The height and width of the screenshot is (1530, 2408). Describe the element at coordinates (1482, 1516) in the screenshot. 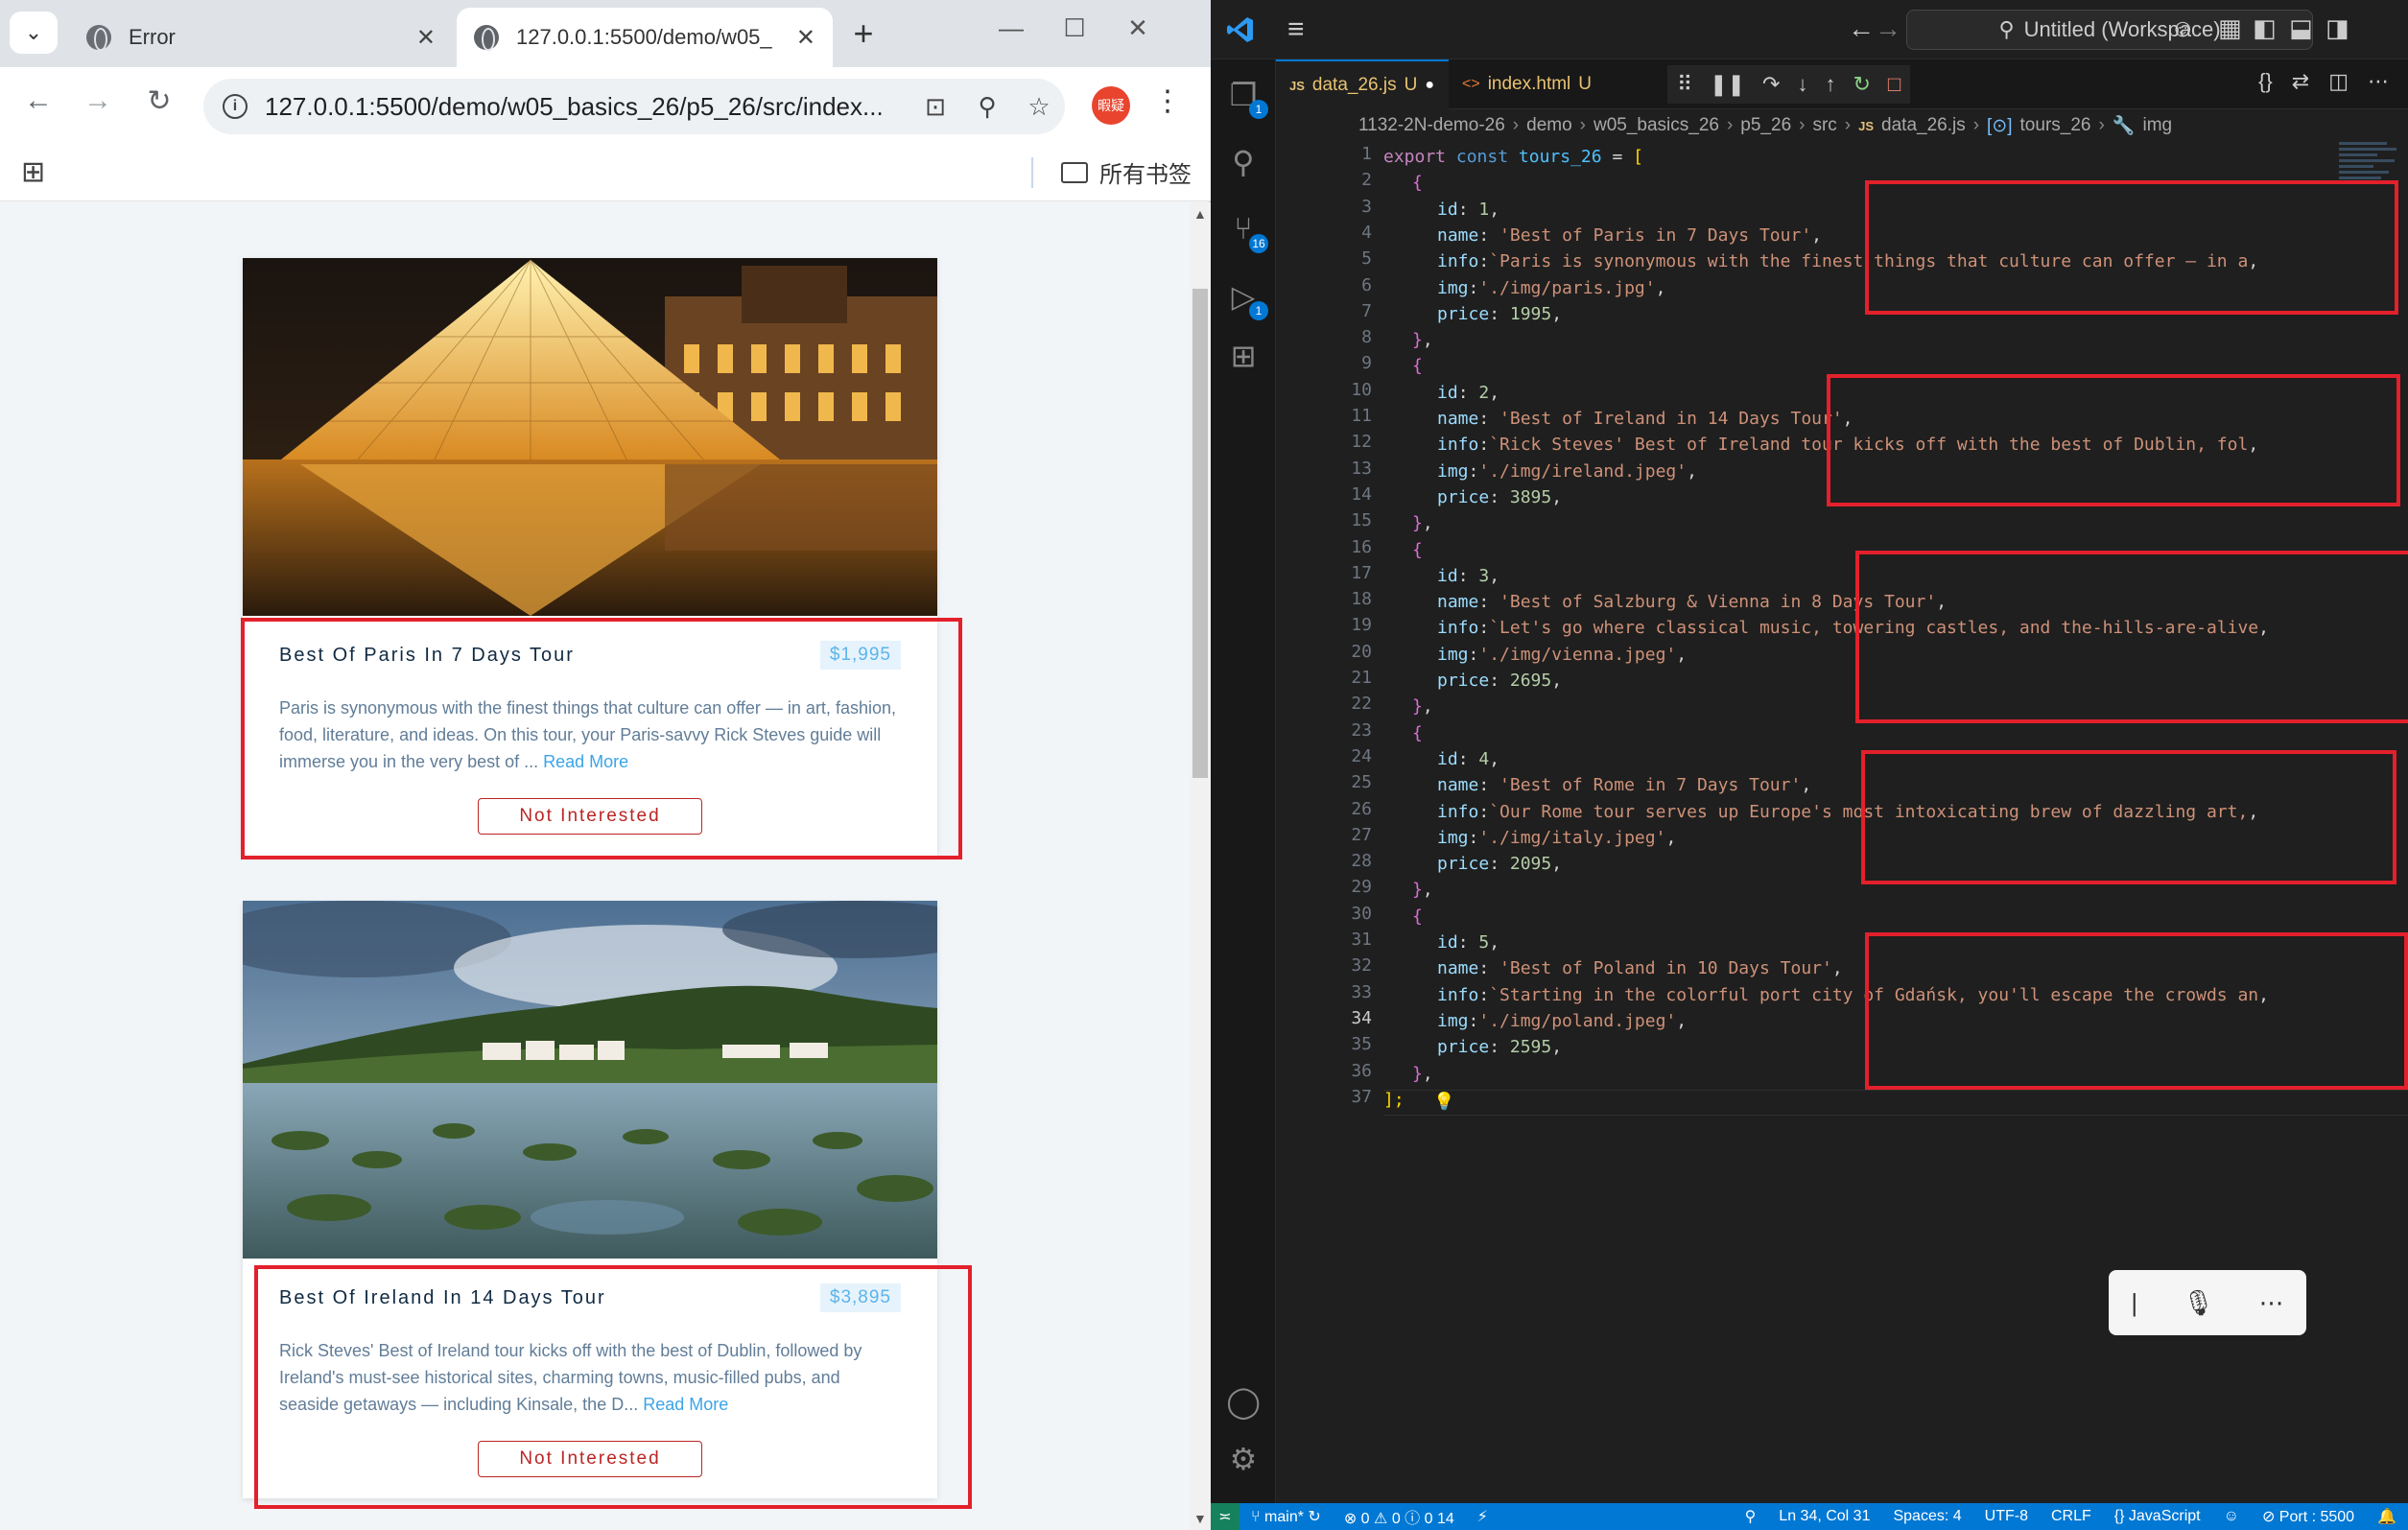

I see `debug-status-icon: ⚡` at that location.